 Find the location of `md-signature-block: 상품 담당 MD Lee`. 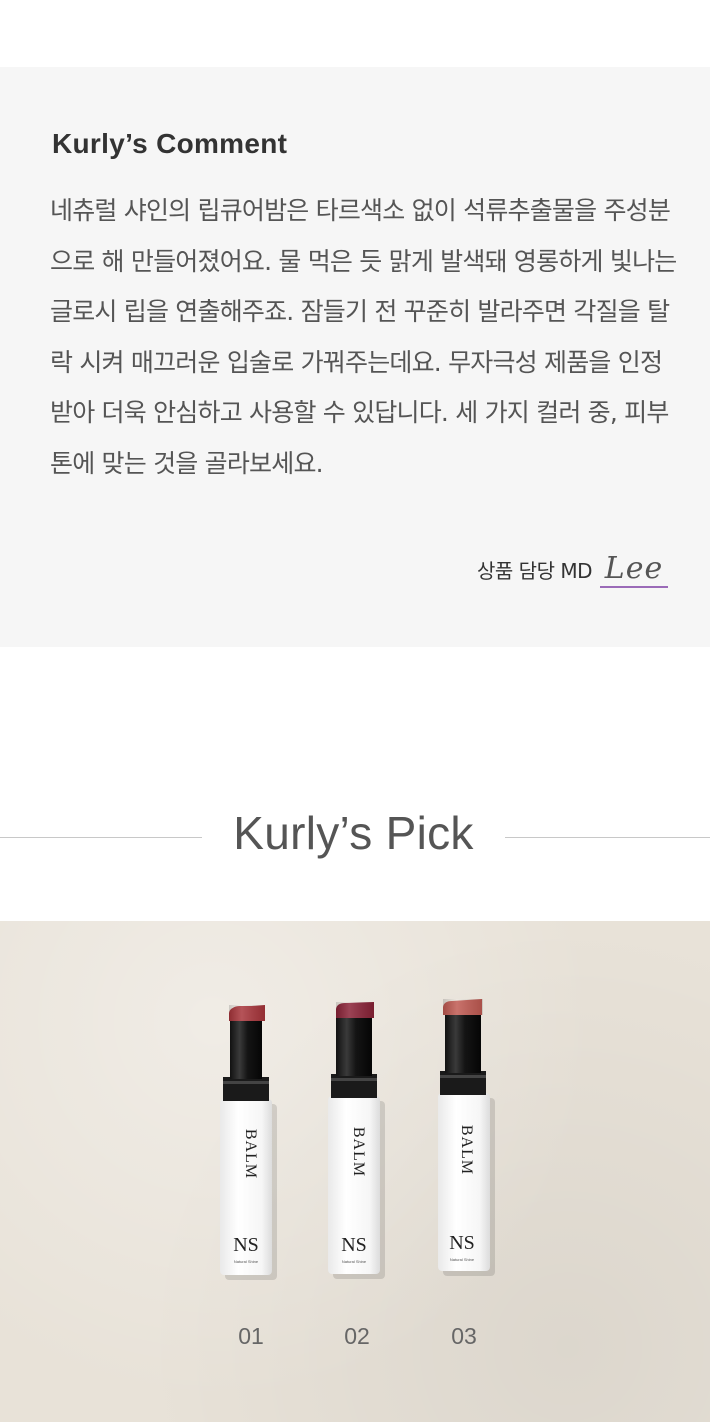

md-signature-block: 상품 담당 MD Lee is located at coordinates (572, 568).